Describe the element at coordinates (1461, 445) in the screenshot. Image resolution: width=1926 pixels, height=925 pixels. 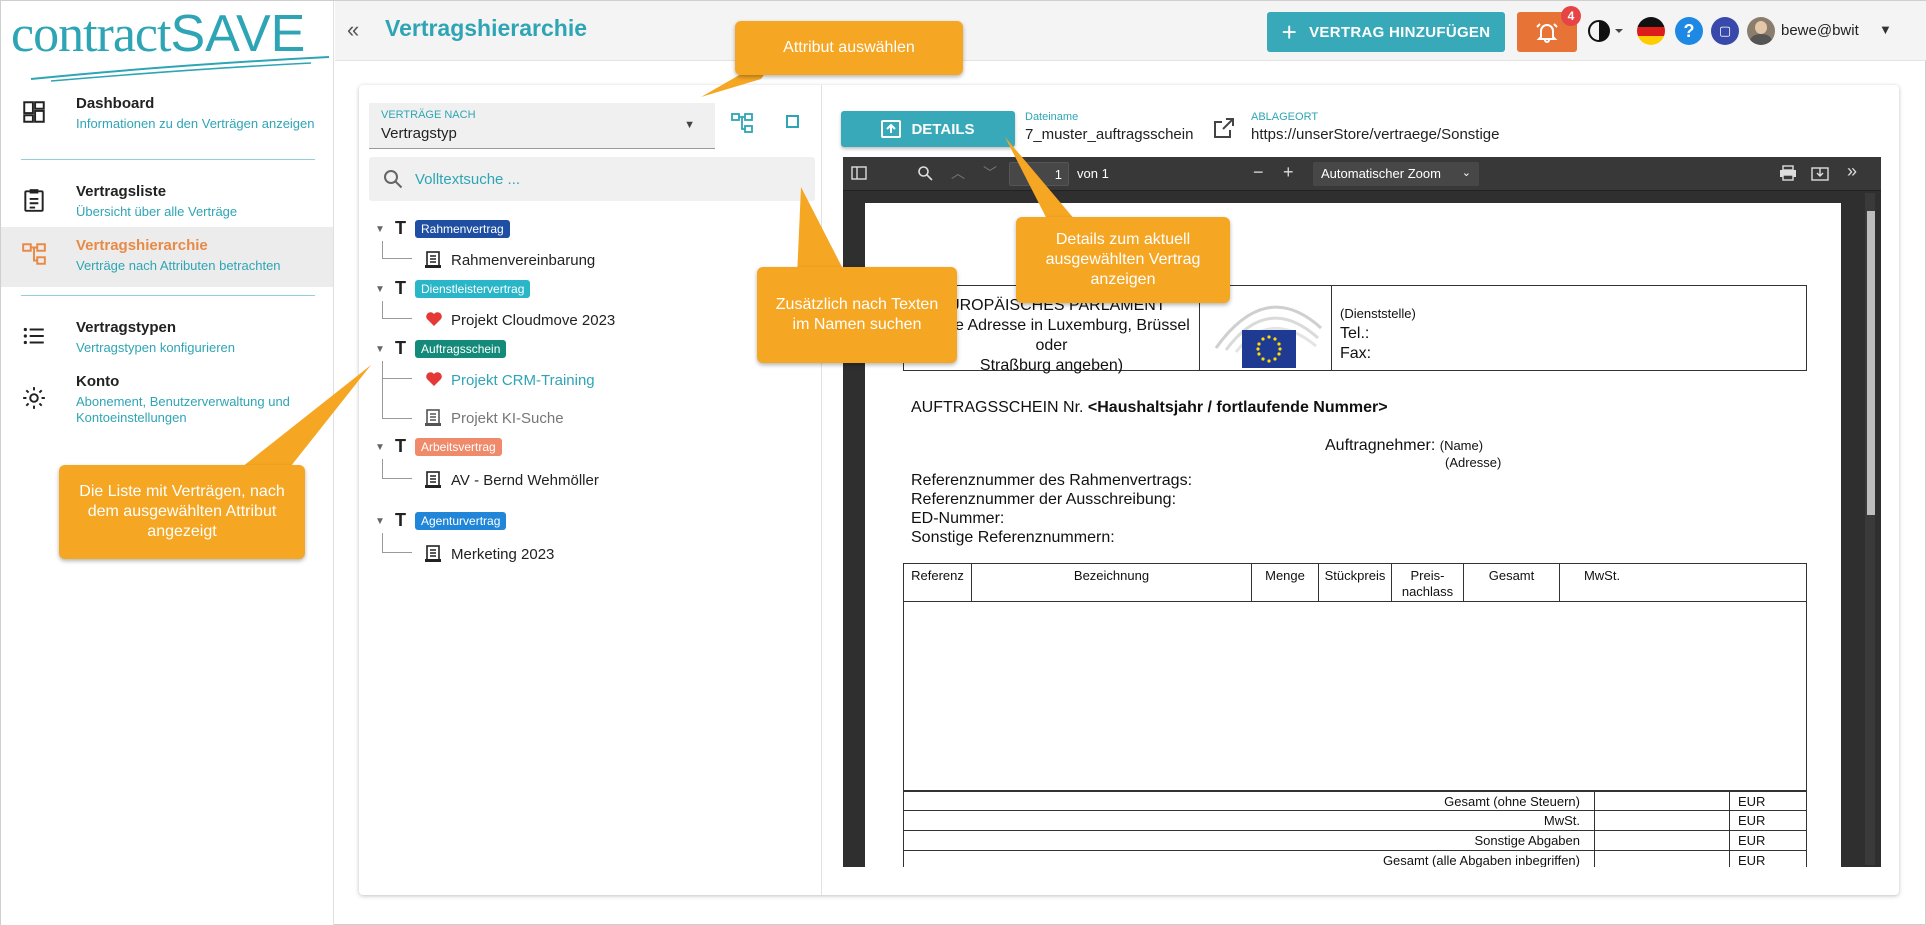
I see `doc-name: (Name)` at that location.